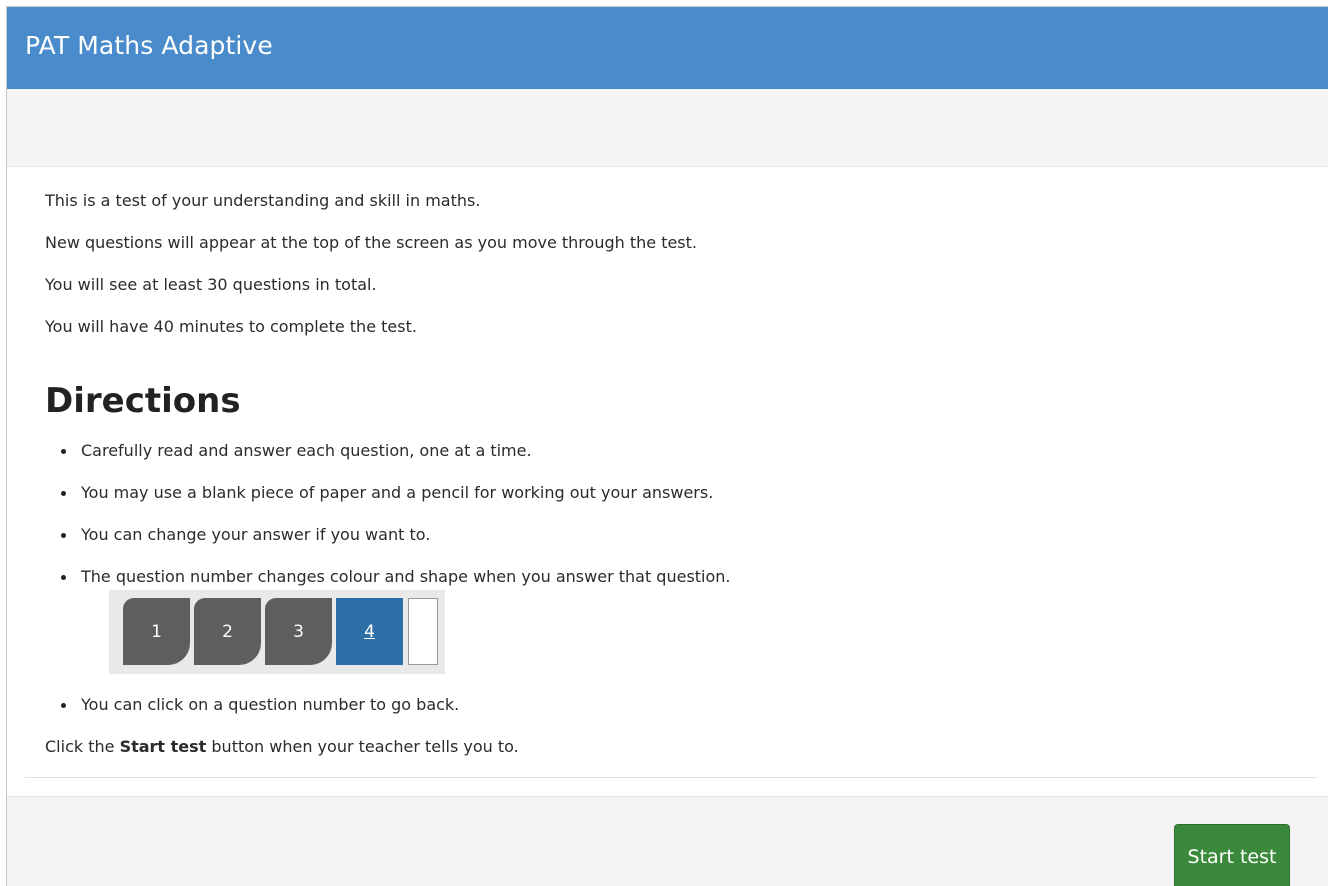 This screenshot has height=886, width=1328. Describe the element at coordinates (362, 746) in the screenshot. I see `instruction-suffix: button when your teacher tells you to.` at that location.